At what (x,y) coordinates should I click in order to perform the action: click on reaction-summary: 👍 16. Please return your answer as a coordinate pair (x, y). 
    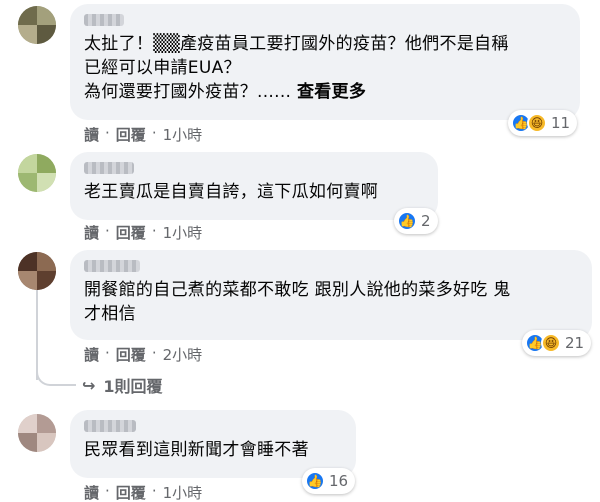
    Looking at the image, I should click on (329, 481).